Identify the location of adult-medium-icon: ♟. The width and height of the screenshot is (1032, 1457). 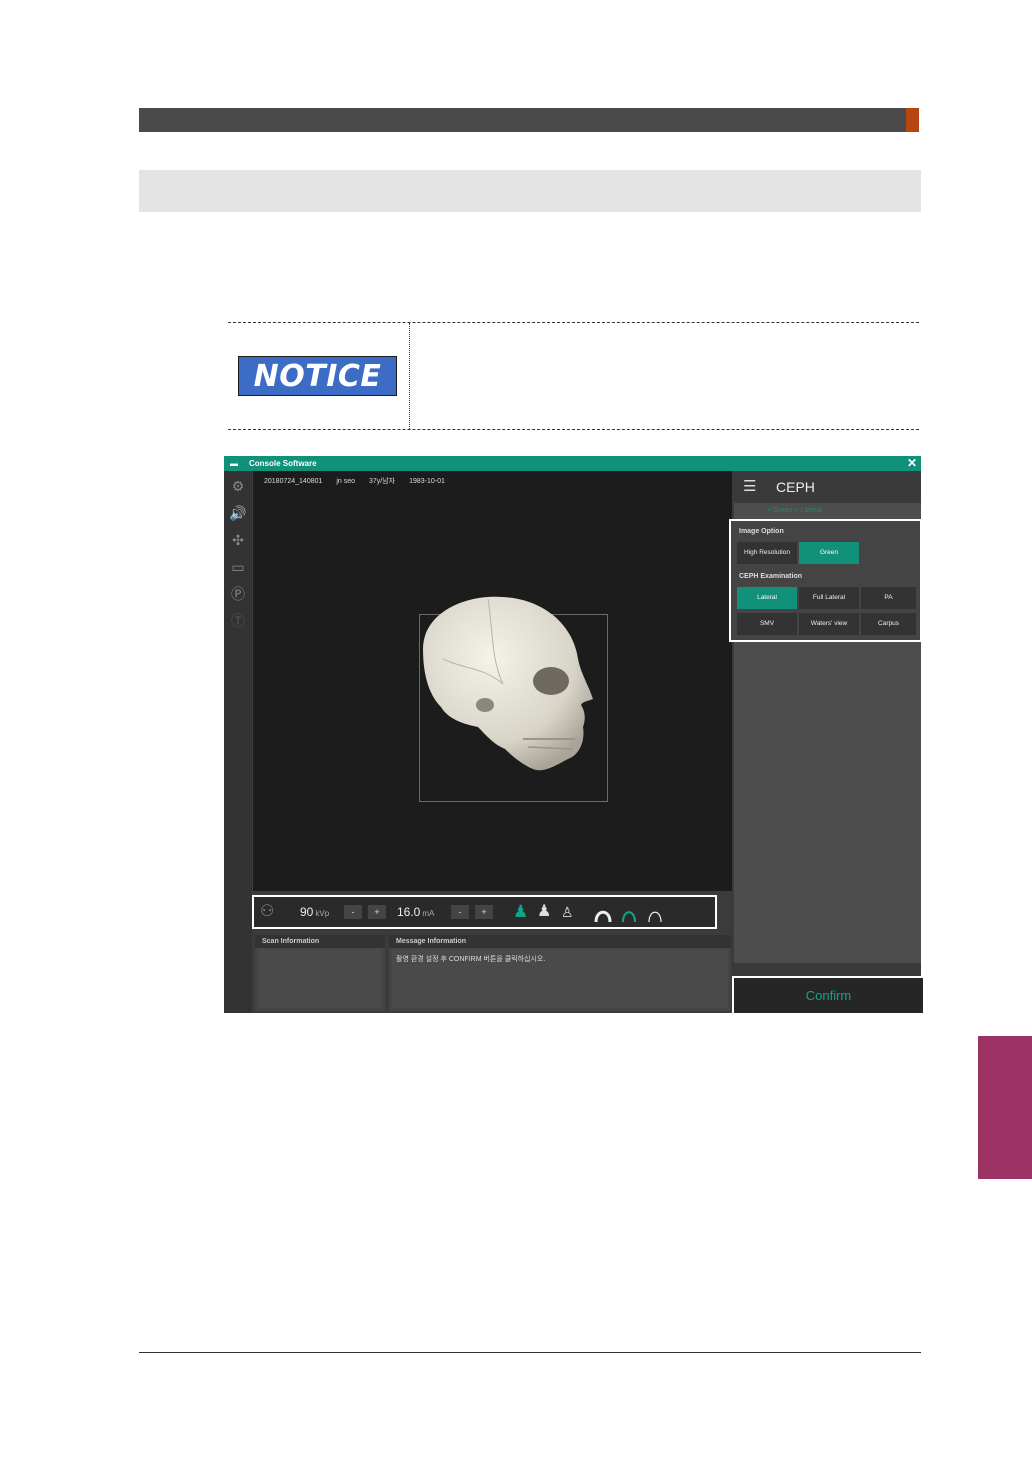
(544, 912).